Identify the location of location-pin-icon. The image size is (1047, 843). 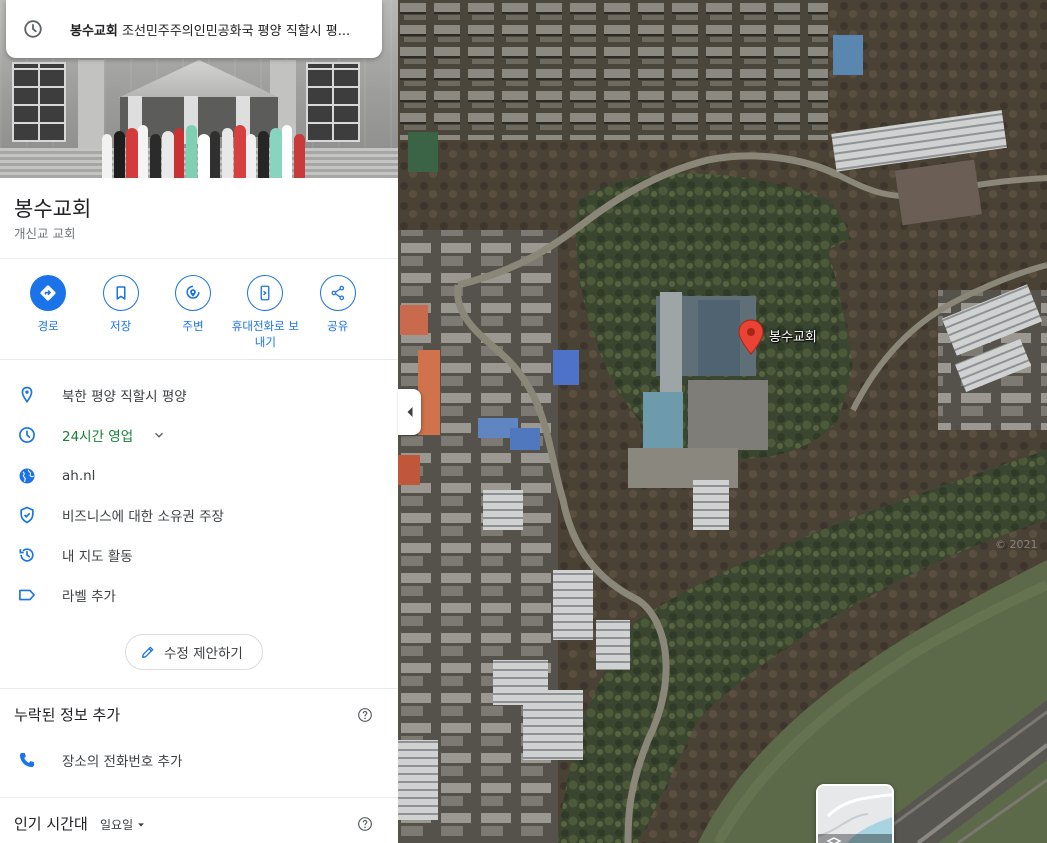
(27, 395).